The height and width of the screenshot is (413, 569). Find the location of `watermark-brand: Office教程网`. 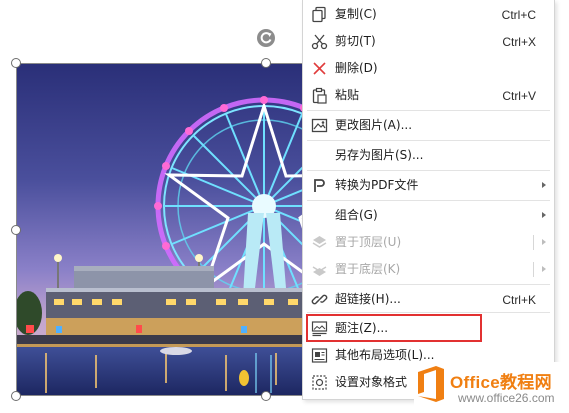

watermark-brand: Office教程网 is located at coordinates (501, 382).